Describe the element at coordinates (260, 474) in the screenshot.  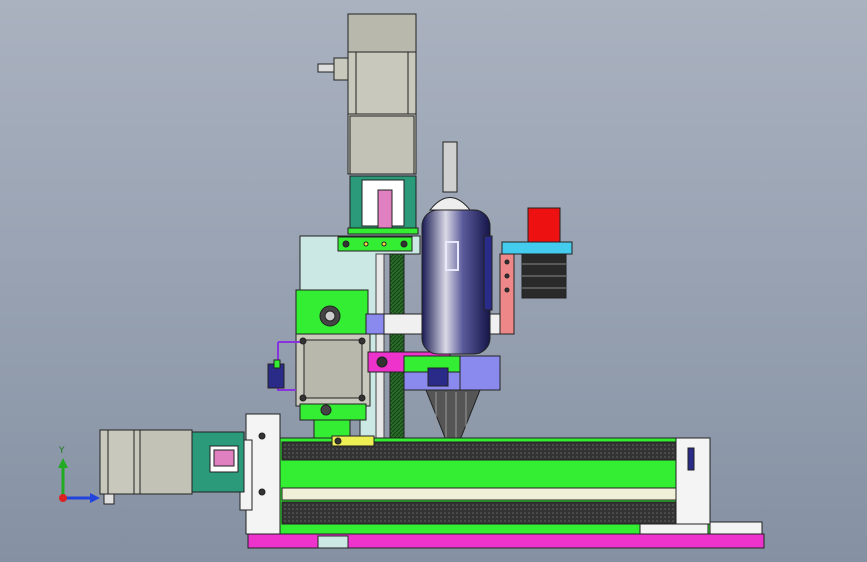
I see `left-end-plate` at that location.